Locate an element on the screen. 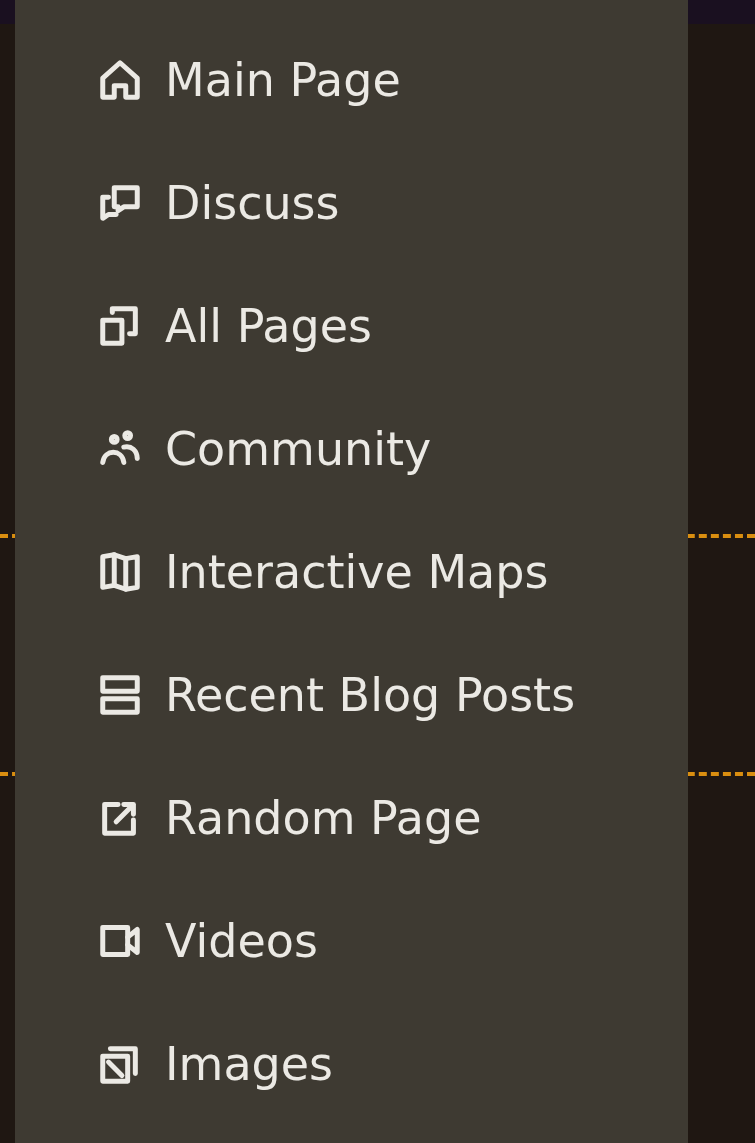  menu-item: Recent Blog Posts is located at coordinates (295, 694).